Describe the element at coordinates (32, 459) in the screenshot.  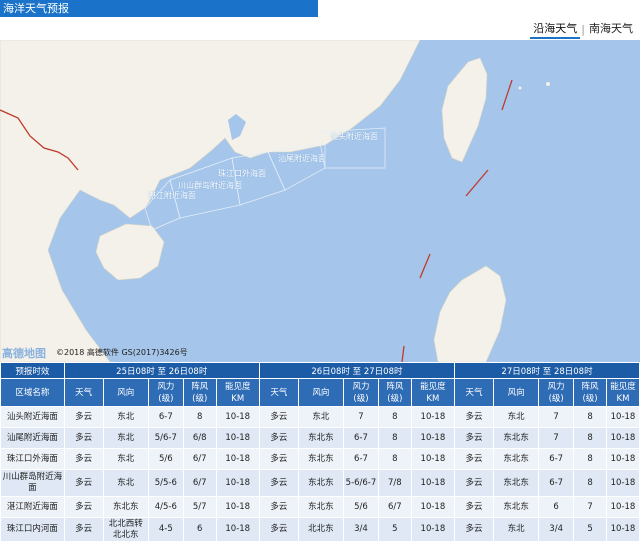
I see `area-name-cell: 珠江口外海面` at that location.